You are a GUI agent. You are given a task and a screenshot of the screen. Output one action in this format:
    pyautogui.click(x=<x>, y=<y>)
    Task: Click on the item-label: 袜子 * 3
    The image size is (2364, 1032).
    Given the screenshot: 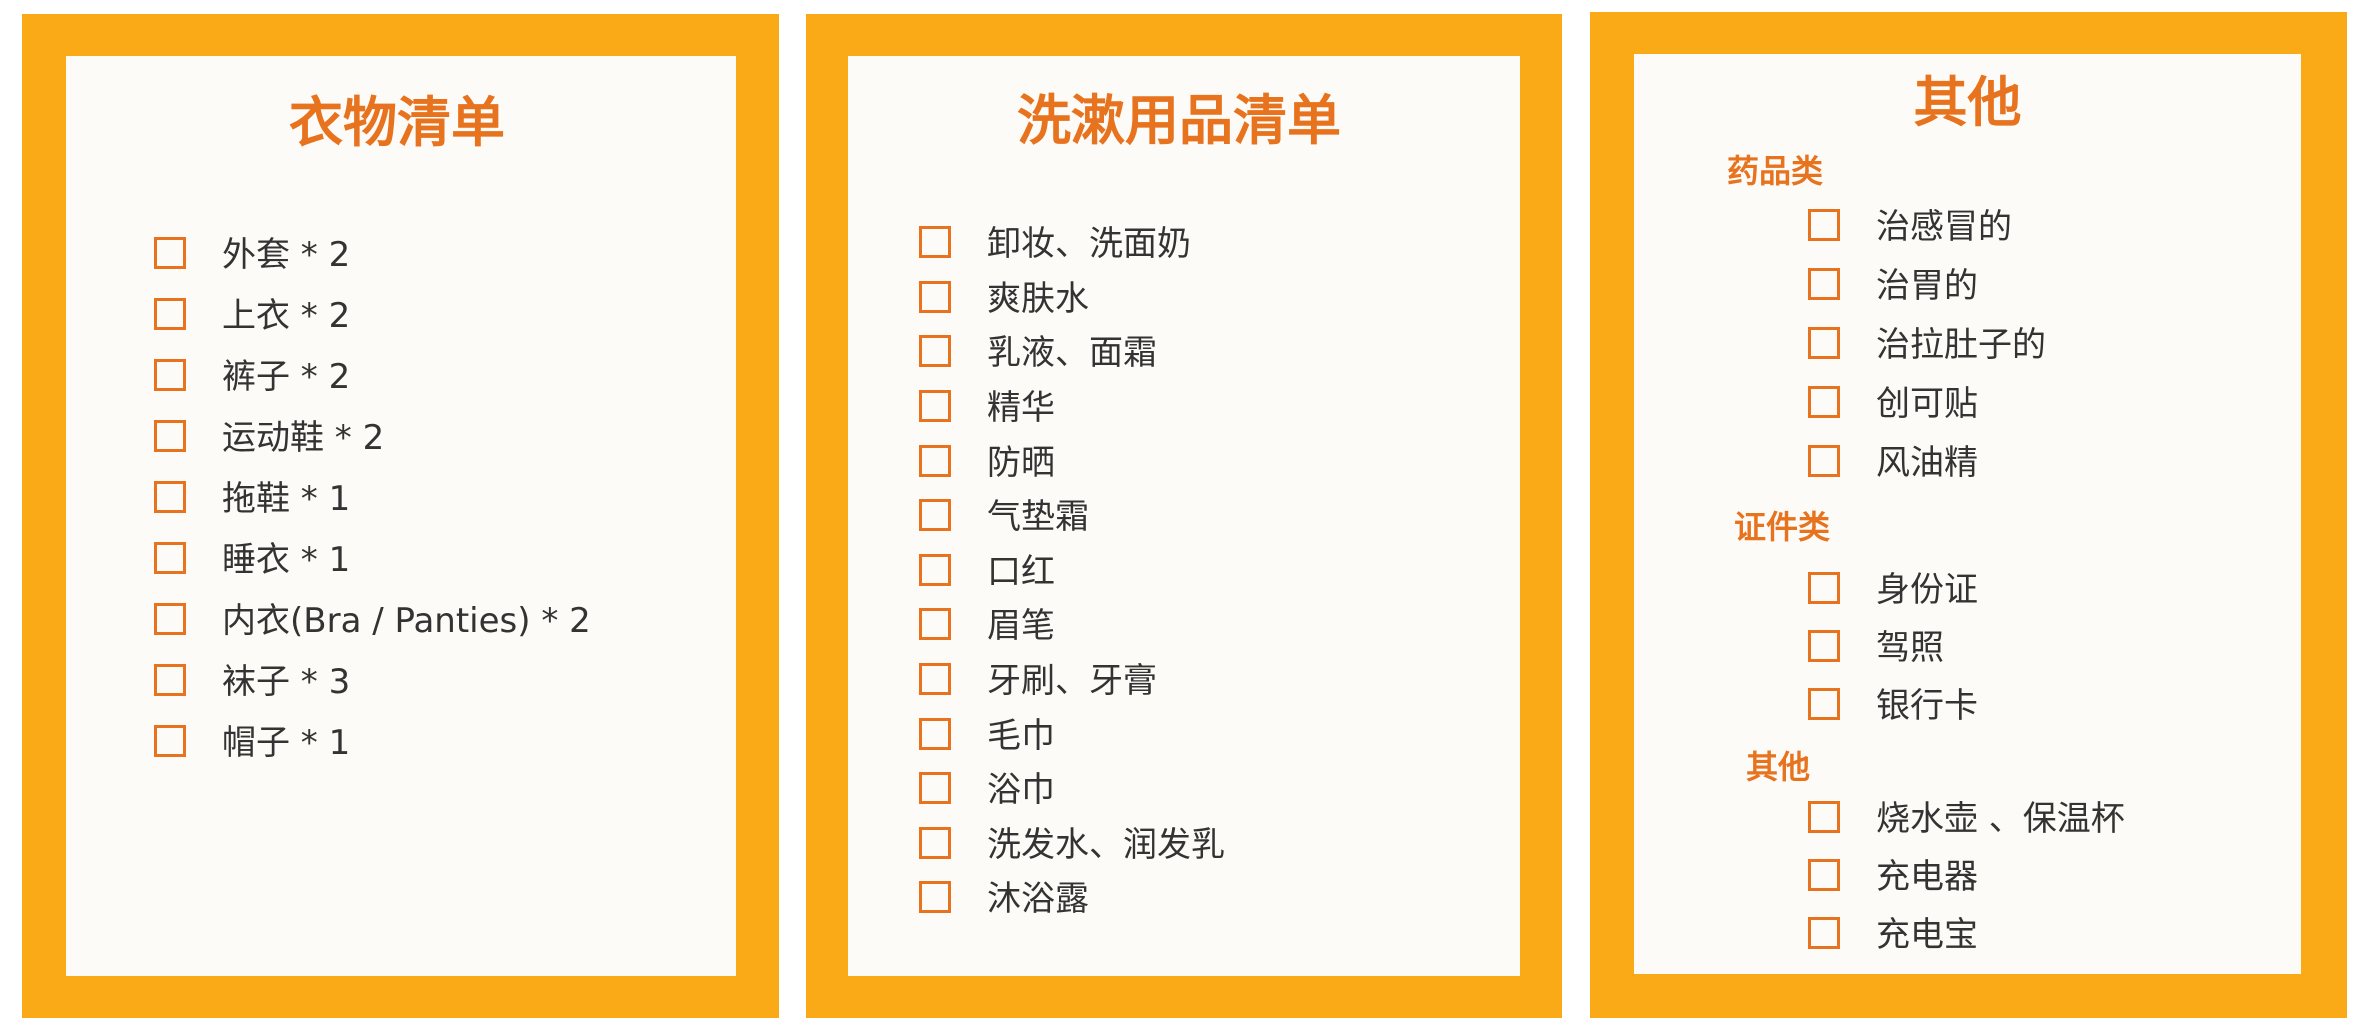 What is the action you would take?
    pyautogui.click(x=286, y=681)
    